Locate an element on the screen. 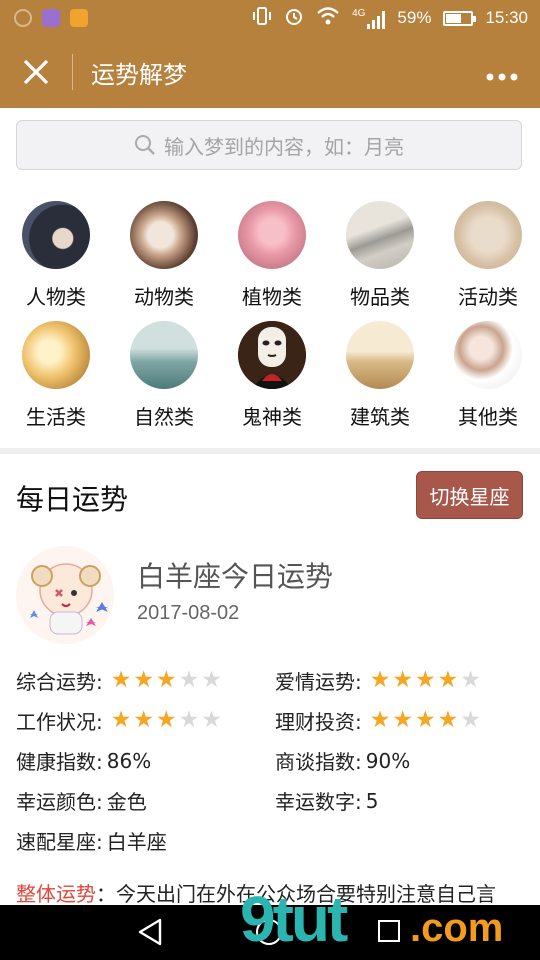  lucky-number-label: 幸运数字: is located at coordinates (318, 802).